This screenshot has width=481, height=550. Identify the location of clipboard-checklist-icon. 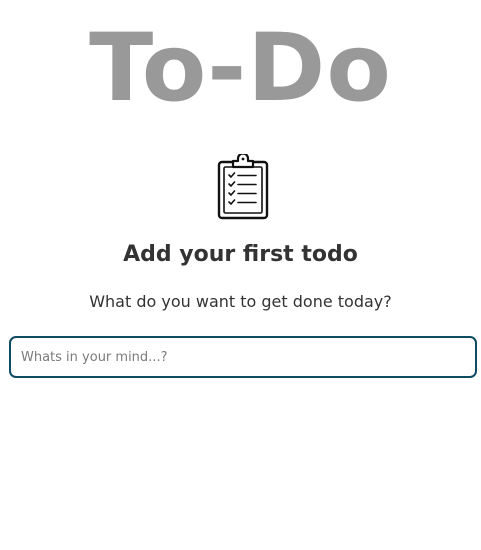
(243, 186).